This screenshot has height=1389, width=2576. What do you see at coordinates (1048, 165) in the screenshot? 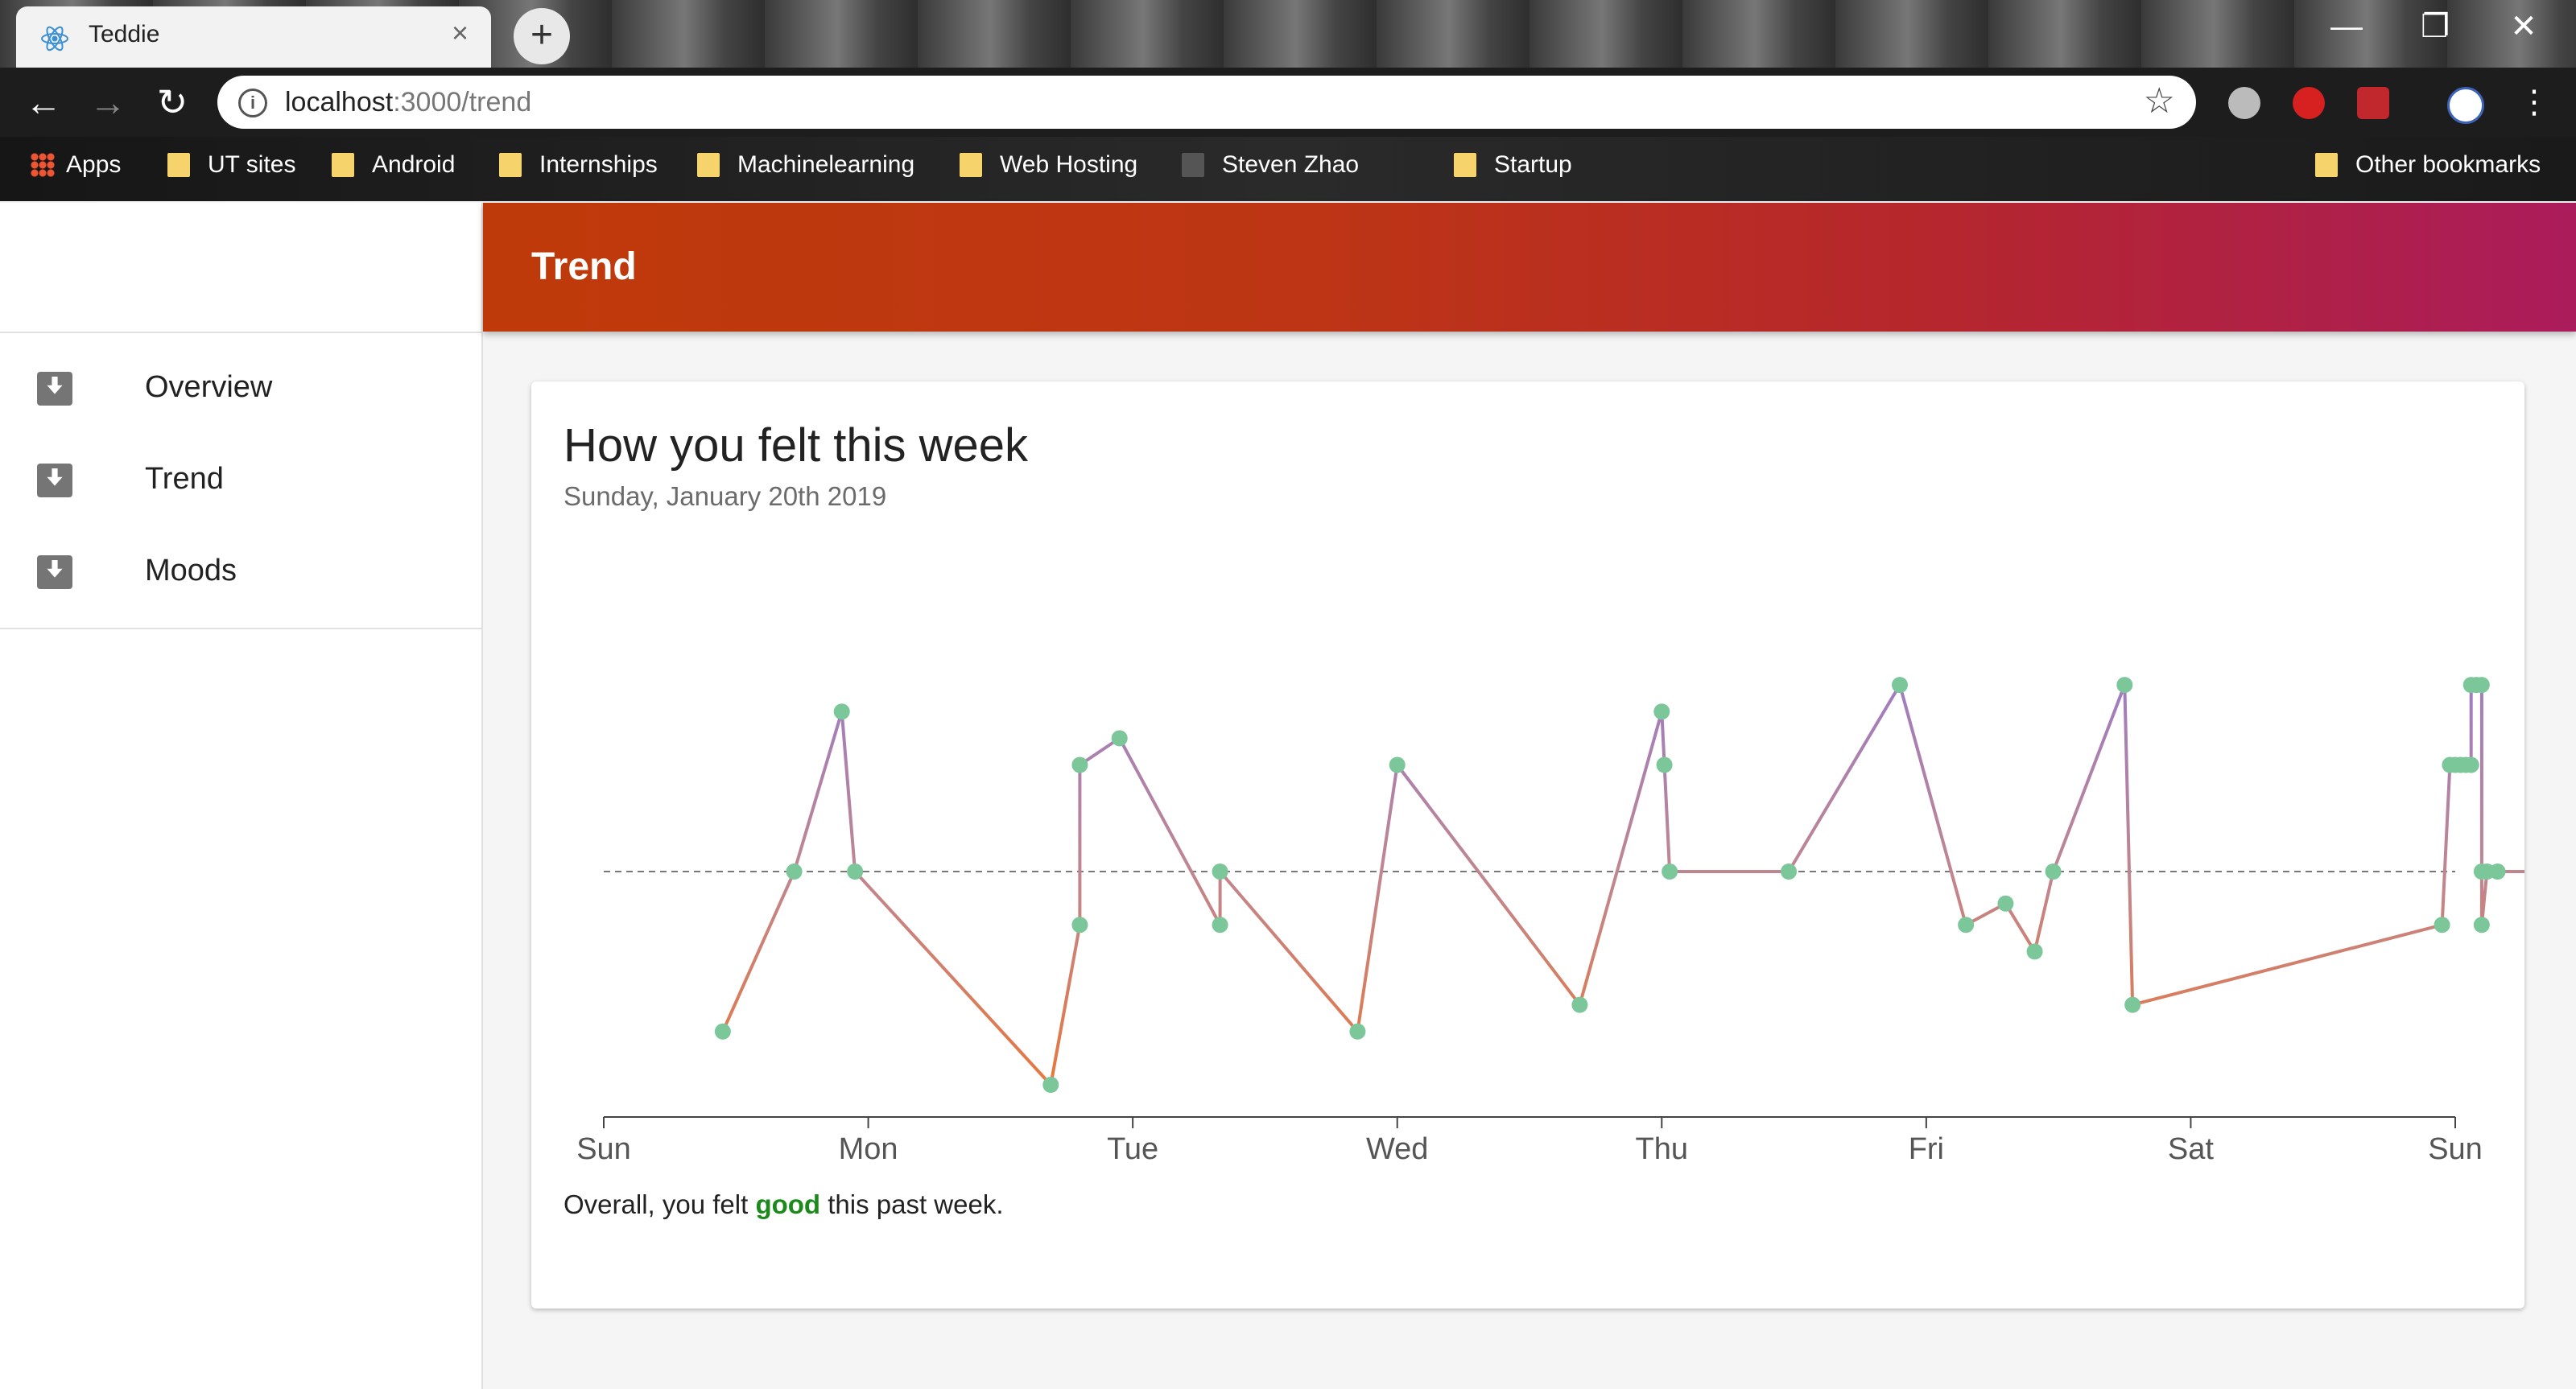
I see `bookmark-web-hosting: Web Hosting` at bounding box center [1048, 165].